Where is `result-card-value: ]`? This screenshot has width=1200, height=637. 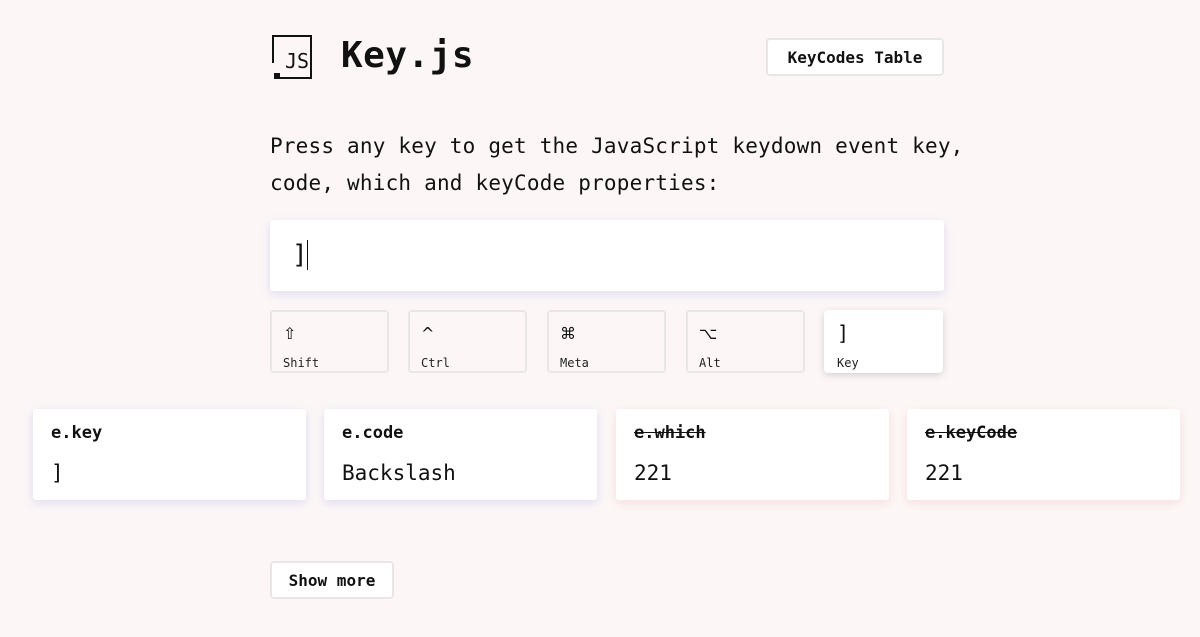
result-card-value: ] is located at coordinates (57, 473).